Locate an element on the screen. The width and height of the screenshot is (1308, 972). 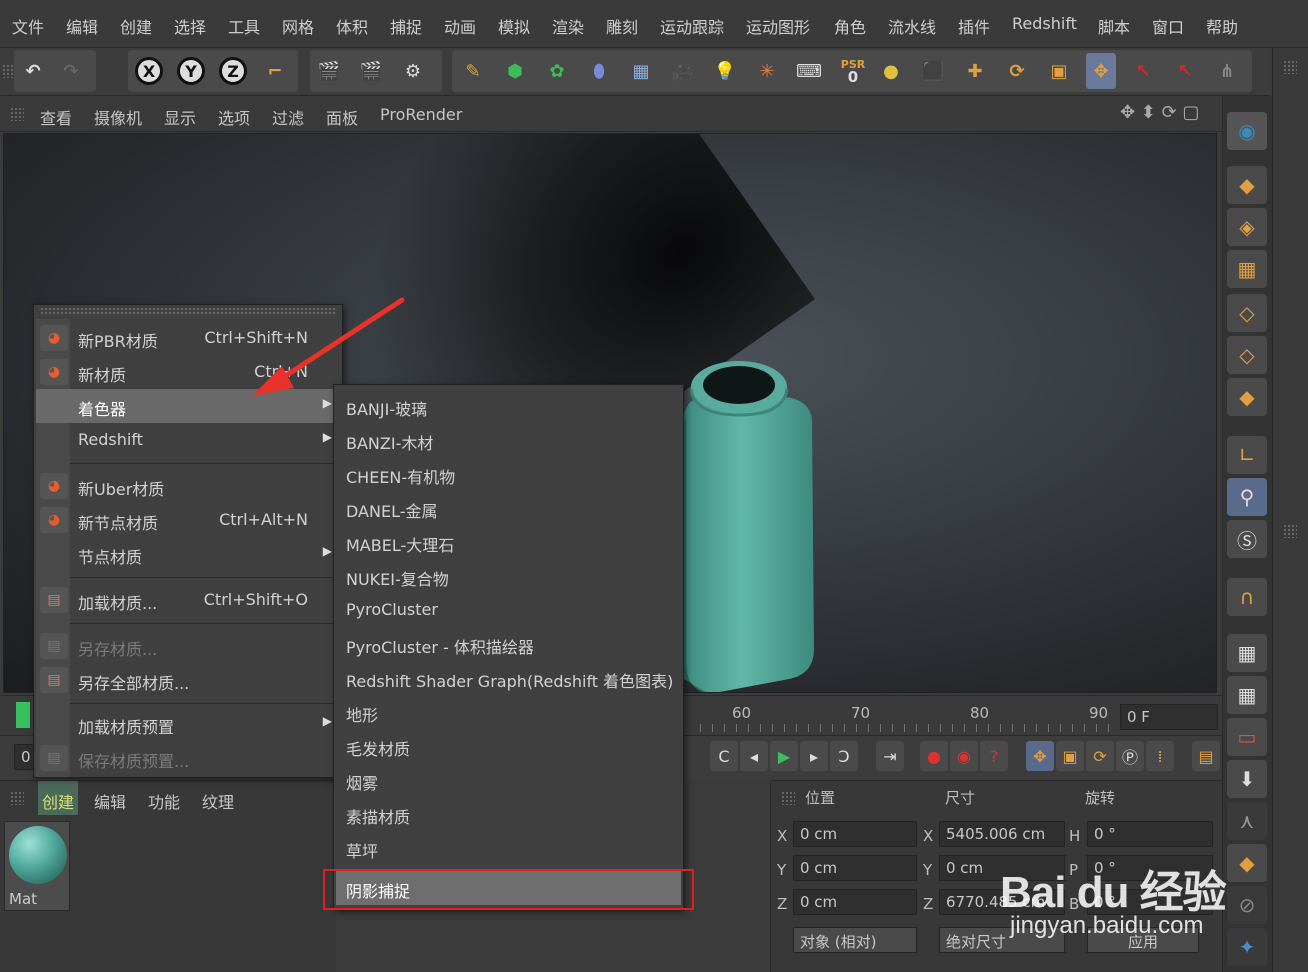
light-icon: 💡 is located at coordinates (725, 71).